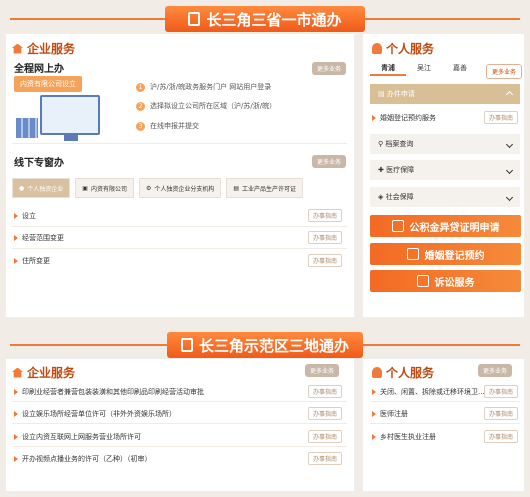 The image size is (530, 497). Describe the element at coordinates (396, 94) in the screenshot. I see `accordion-label: ▤ 办件申请` at that location.